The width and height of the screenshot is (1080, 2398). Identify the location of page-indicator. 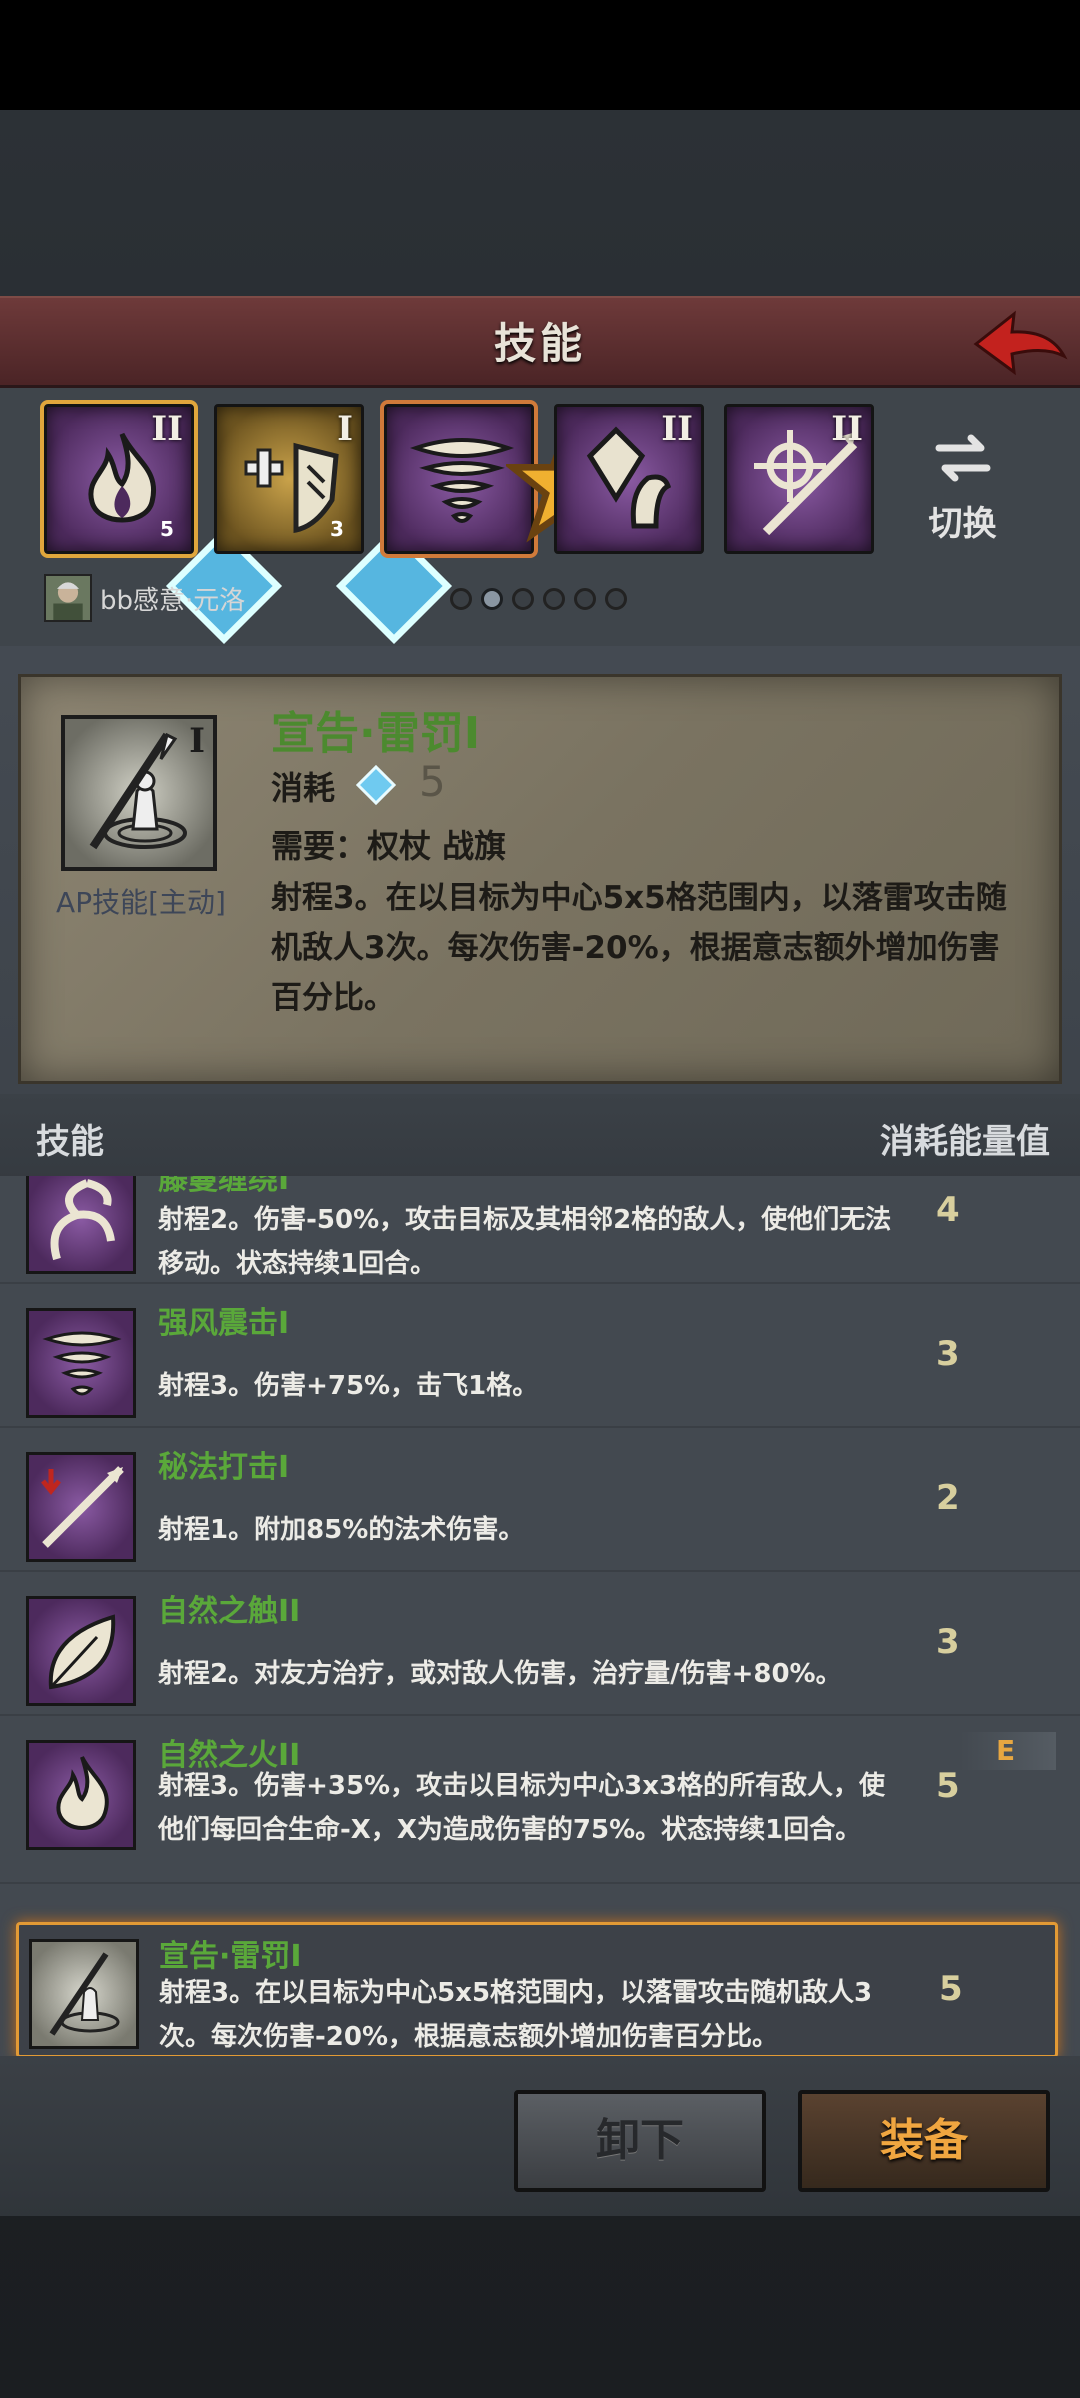
(543, 599).